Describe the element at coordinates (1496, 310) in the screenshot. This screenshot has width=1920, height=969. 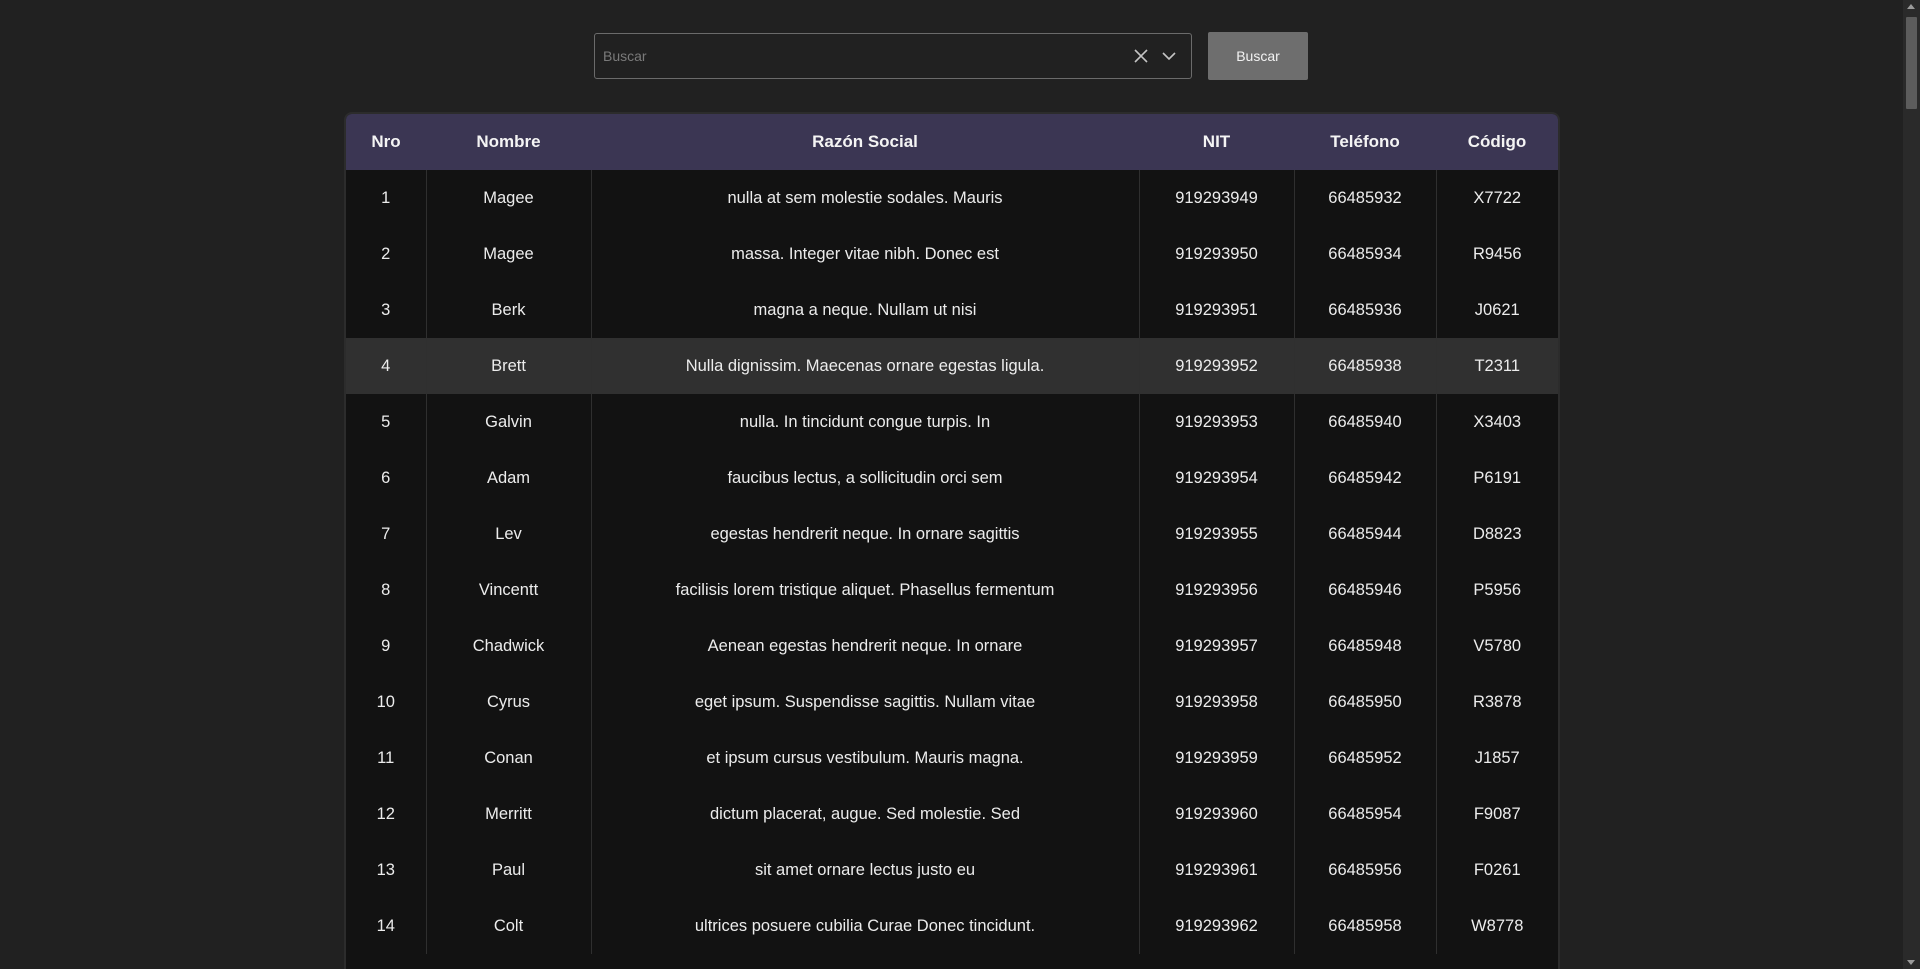
I see `cell-codigo: J0621` at that location.